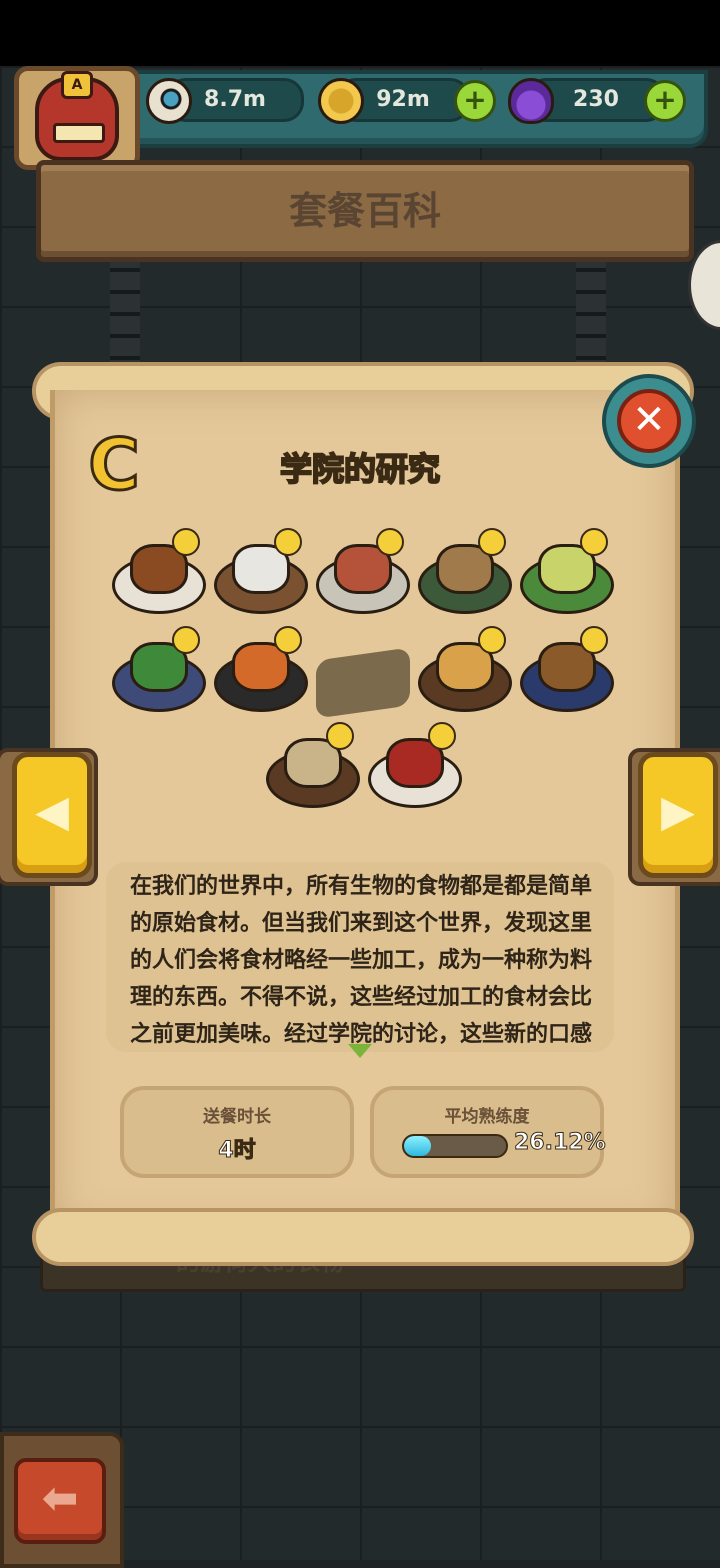 The image size is (720, 1568). I want to click on add-potions-button: +, so click(665, 101).